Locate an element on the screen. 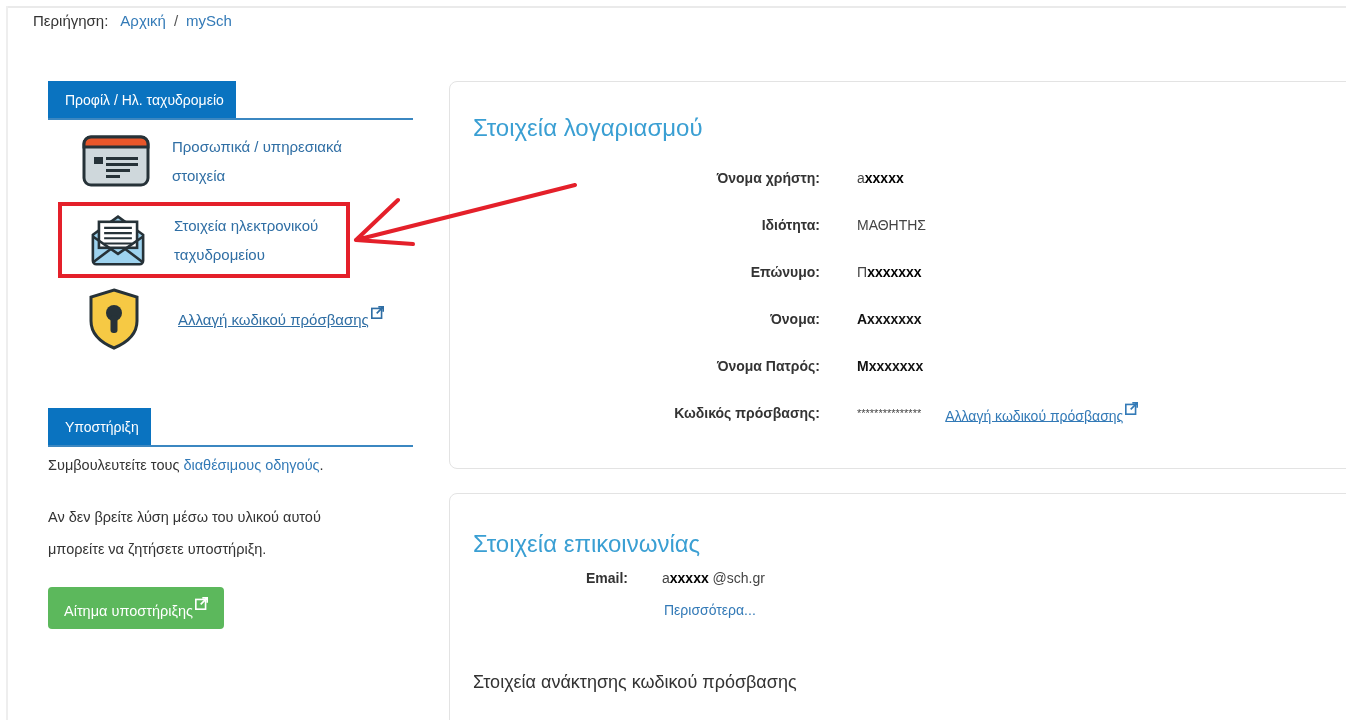 Image resolution: width=1346 pixels, height=720 pixels. field-value: ΜΑΘΗΤΗΣ is located at coordinates (892, 224).